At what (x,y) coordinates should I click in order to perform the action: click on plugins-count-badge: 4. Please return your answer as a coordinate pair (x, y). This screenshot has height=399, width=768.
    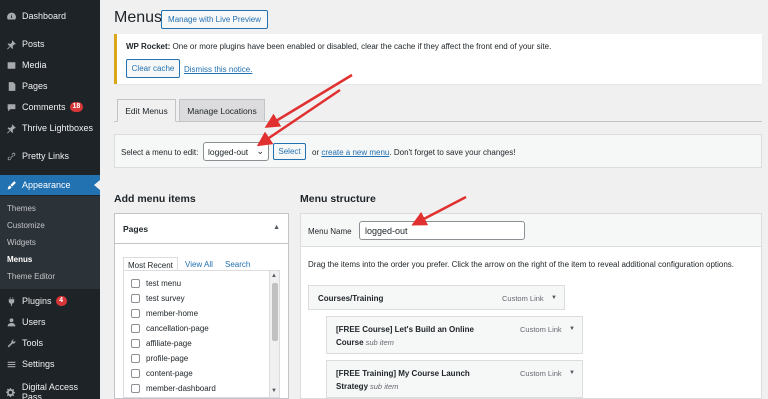
    Looking at the image, I should click on (61, 301).